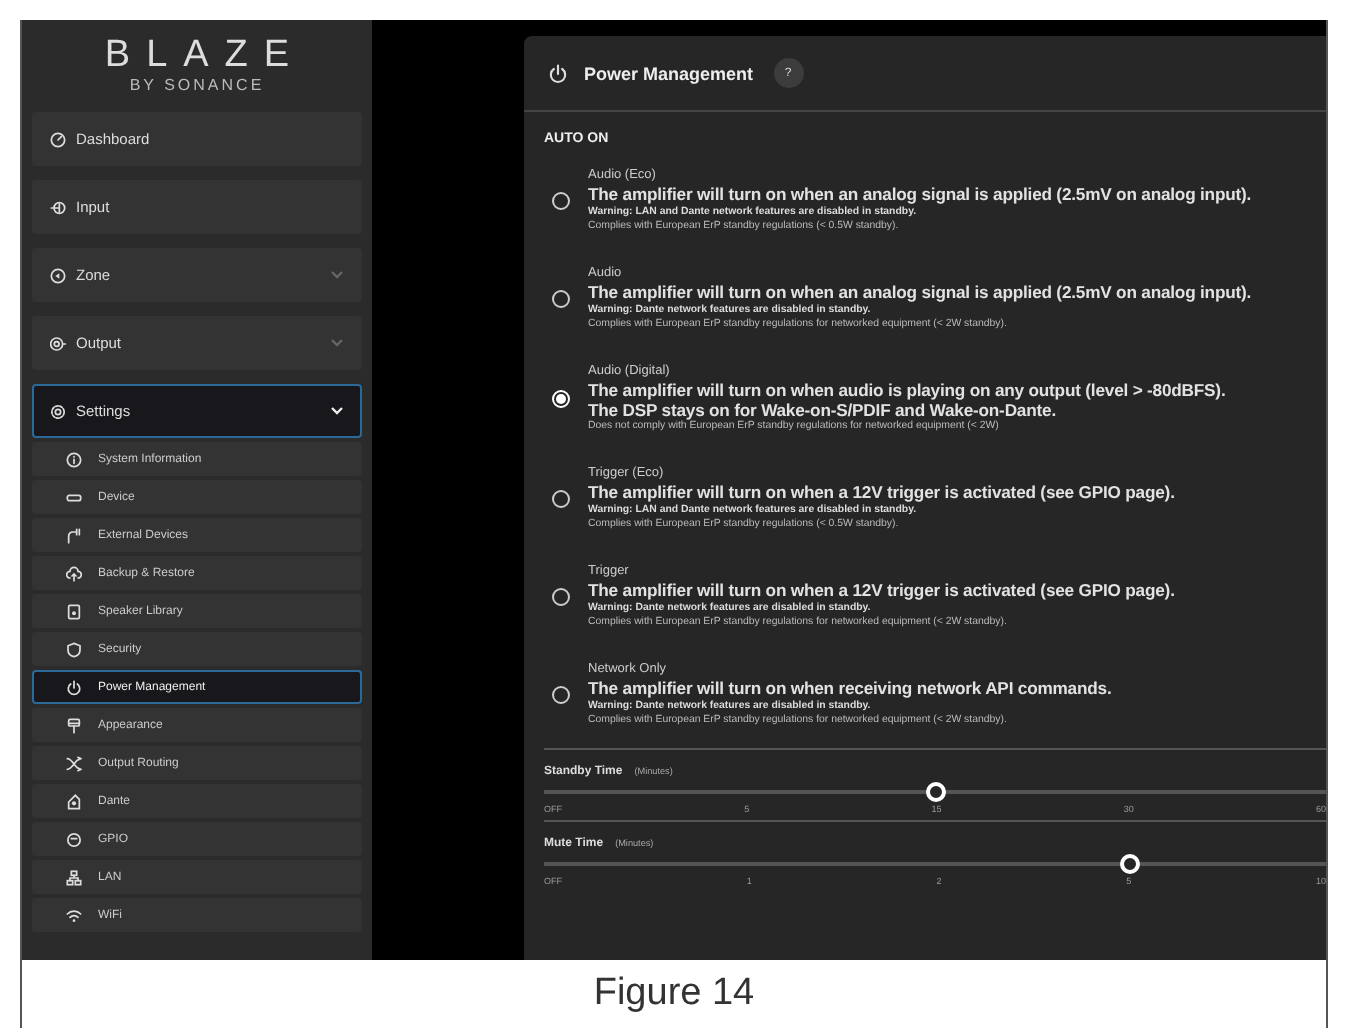  I want to click on shield-icon, so click(74, 649).